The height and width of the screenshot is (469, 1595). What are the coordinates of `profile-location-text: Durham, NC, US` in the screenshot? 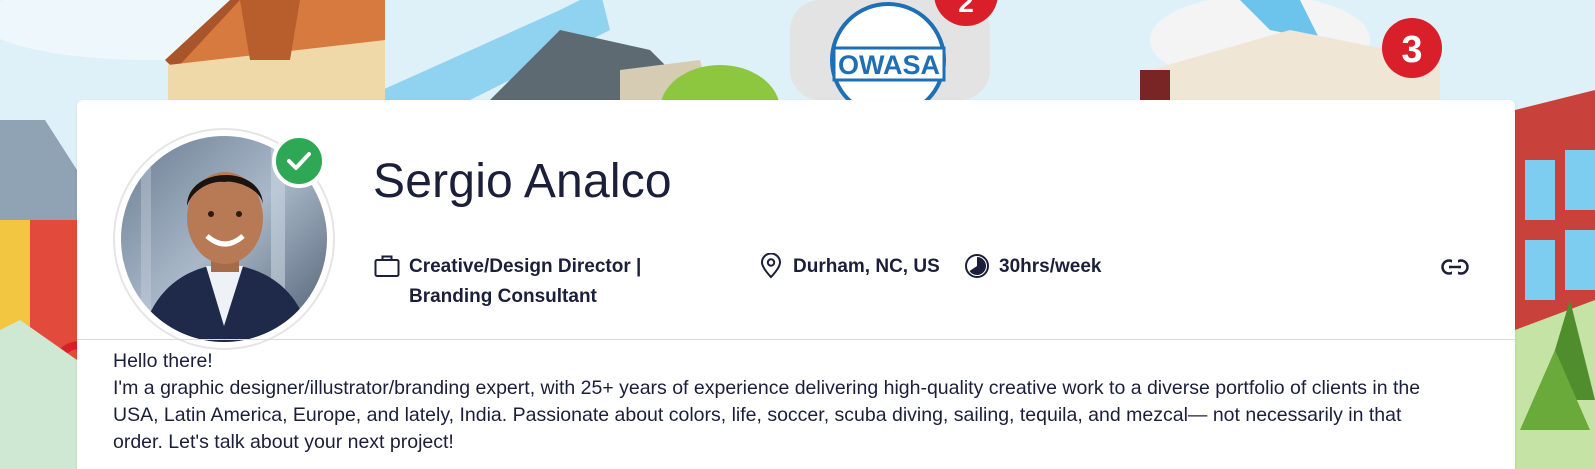 It's located at (866, 266).